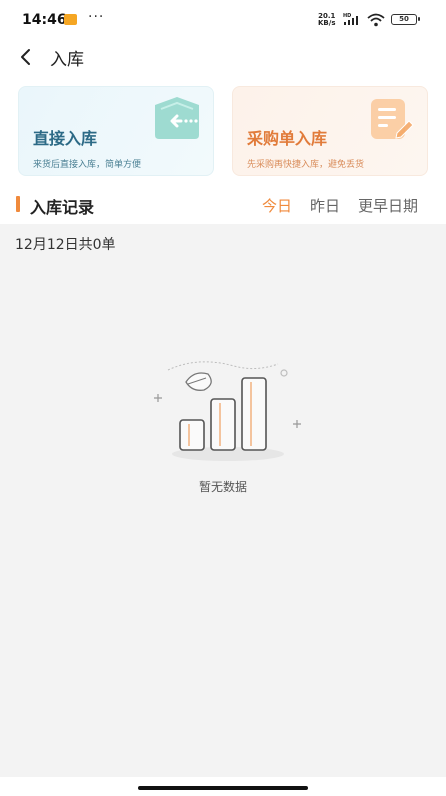 Image resolution: width=446 pixels, height=796 pixels. What do you see at coordinates (44, 20) in the screenshot?
I see `status-time: 14:46` at bounding box center [44, 20].